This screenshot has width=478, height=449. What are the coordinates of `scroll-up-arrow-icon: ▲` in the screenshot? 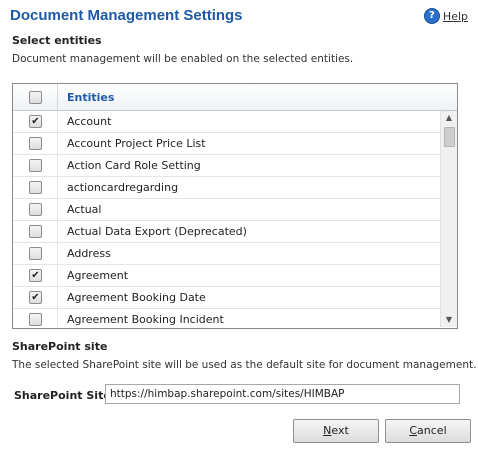 It's located at (449, 118).